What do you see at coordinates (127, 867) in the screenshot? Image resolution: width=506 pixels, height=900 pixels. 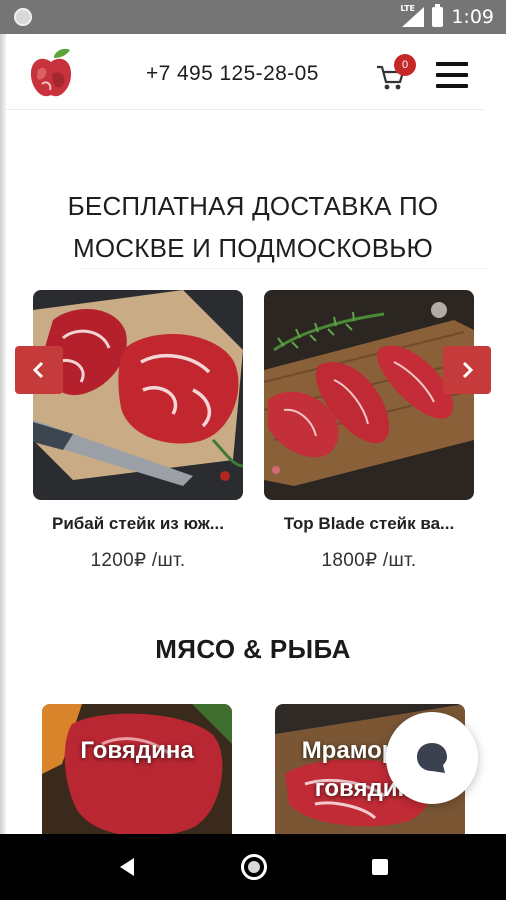 I see `back-icon` at bounding box center [127, 867].